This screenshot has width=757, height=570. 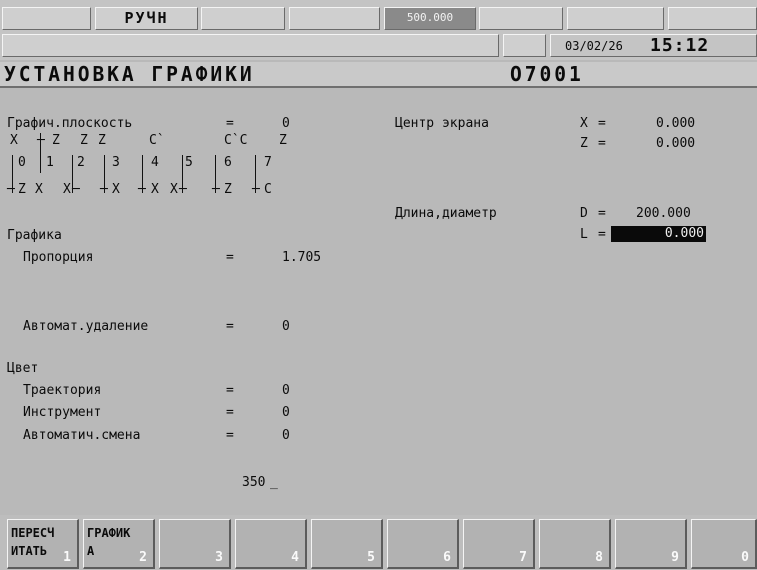 I want to click on schema-num-6: 6, so click(x=228, y=162).